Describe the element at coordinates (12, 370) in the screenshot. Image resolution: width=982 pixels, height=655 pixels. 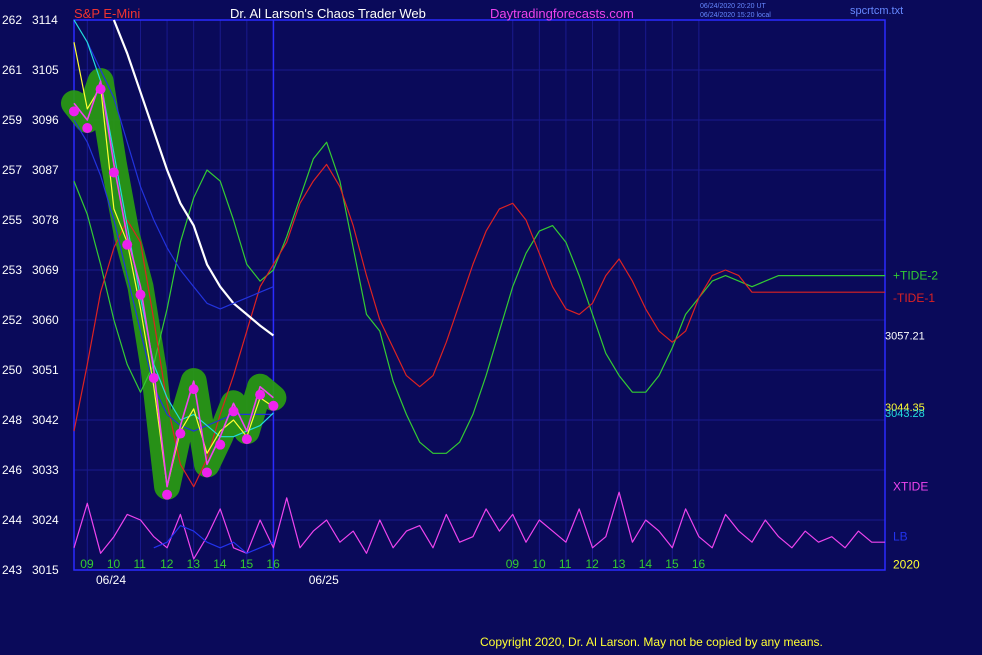
I see `y-alt-label: 250` at that location.